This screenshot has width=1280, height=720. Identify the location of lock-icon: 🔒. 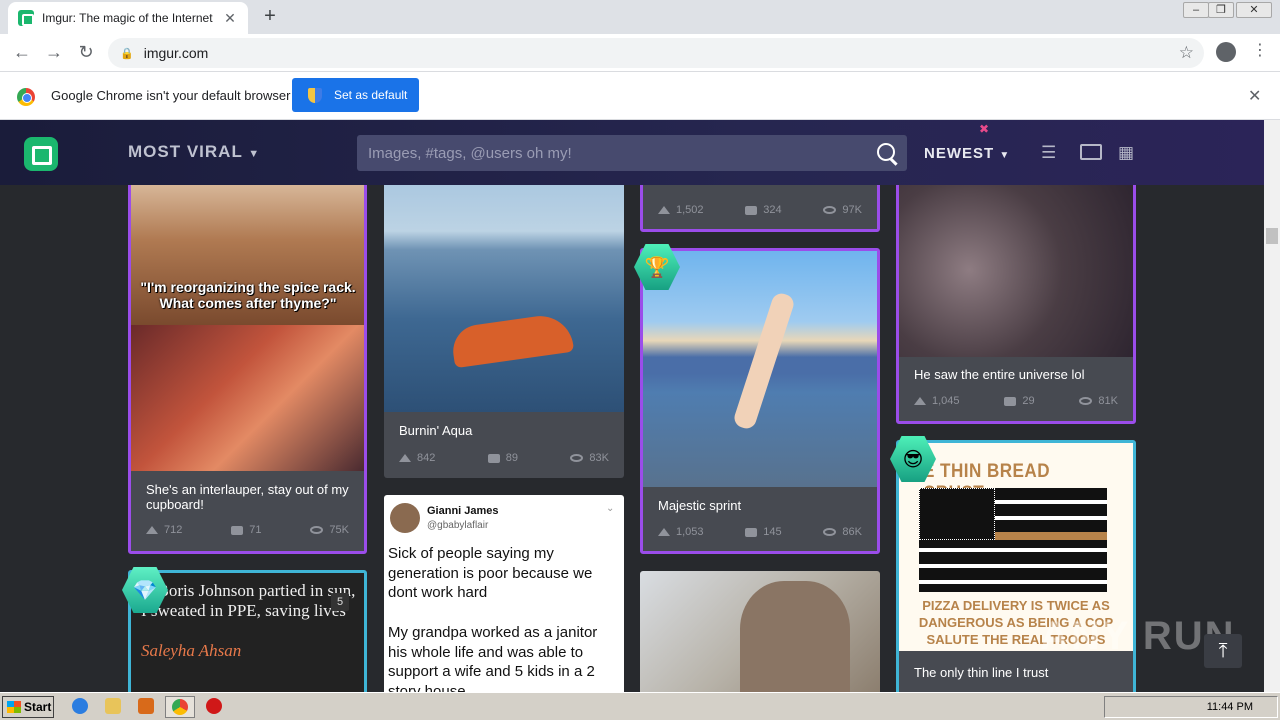
(127, 53).